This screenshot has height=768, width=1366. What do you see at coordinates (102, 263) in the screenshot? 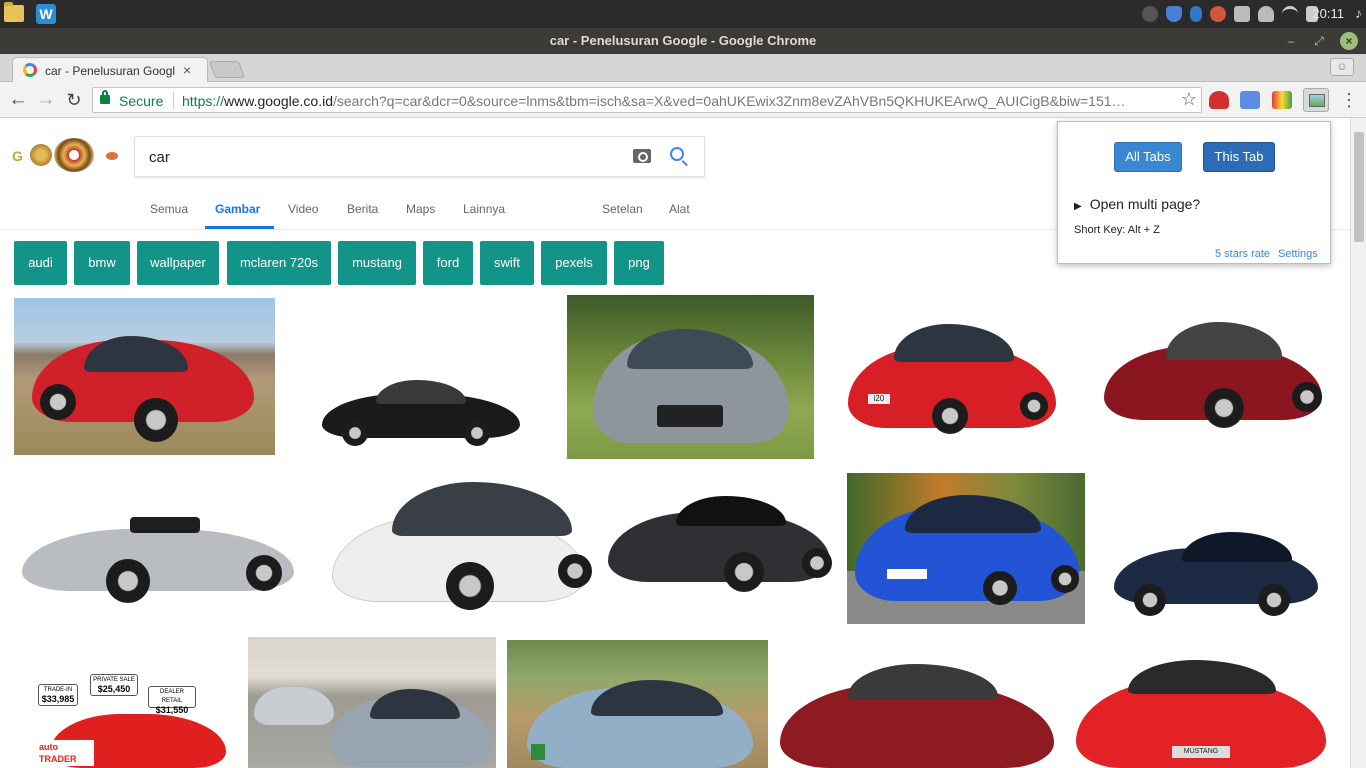
I see `chip-bmw: bmw` at bounding box center [102, 263].